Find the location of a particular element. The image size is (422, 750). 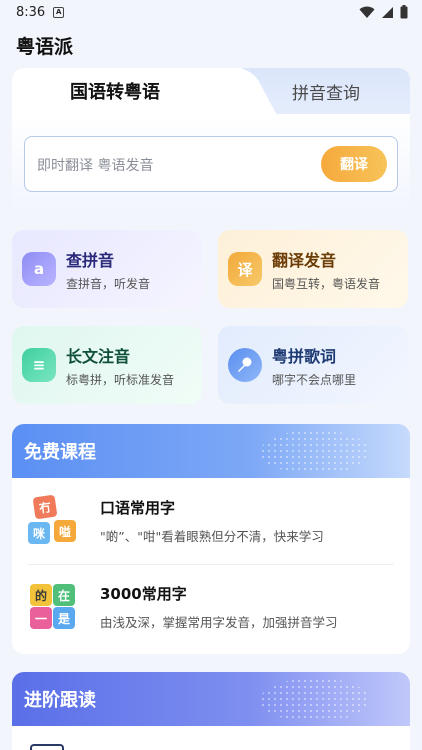

course-thumbnail: 冇 咪 嗌 is located at coordinates (53, 520).